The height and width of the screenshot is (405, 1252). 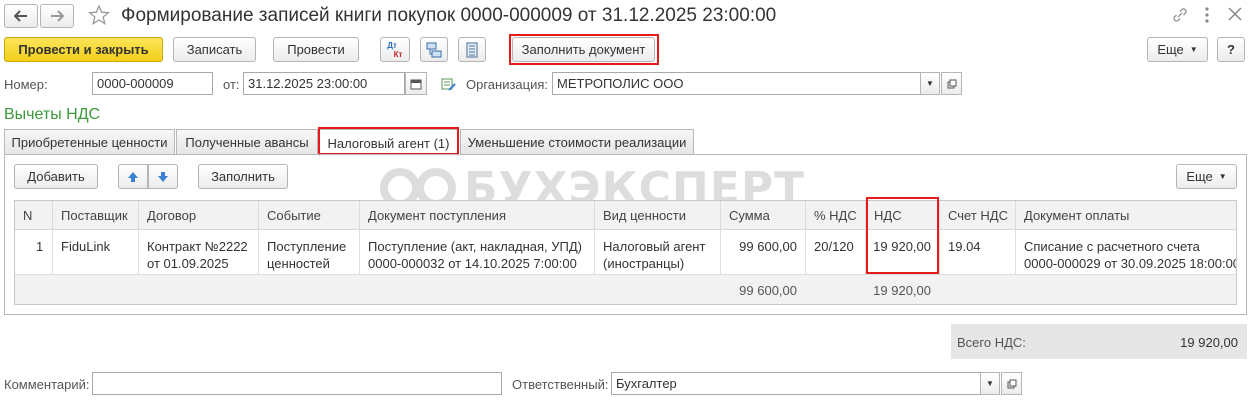 I want to click on fill-document-button: Заполнить документ, so click(x=583, y=49).